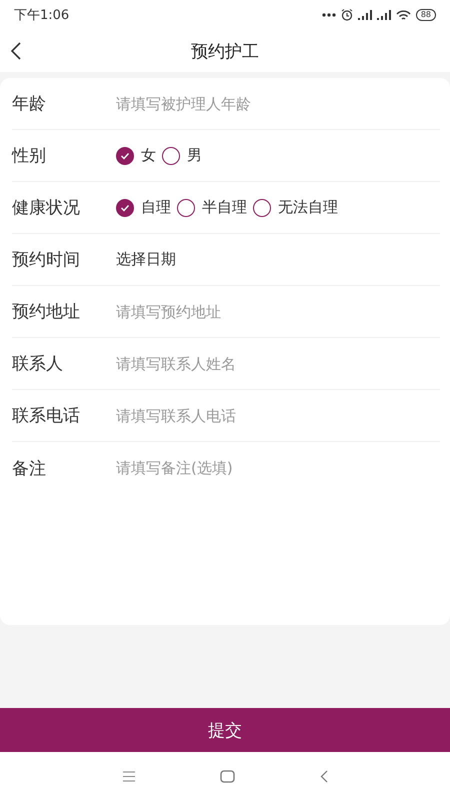 The image size is (450, 800). I want to click on field-label: 备注, so click(29, 469).